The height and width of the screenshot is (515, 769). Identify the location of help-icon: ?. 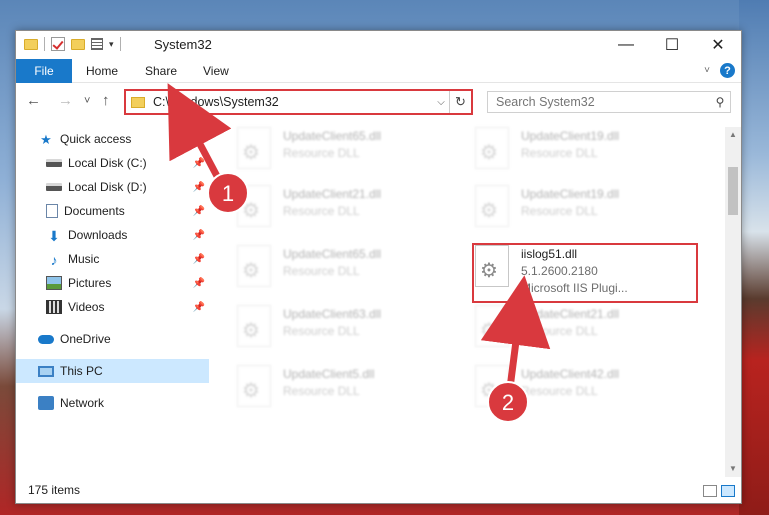
(727, 70).